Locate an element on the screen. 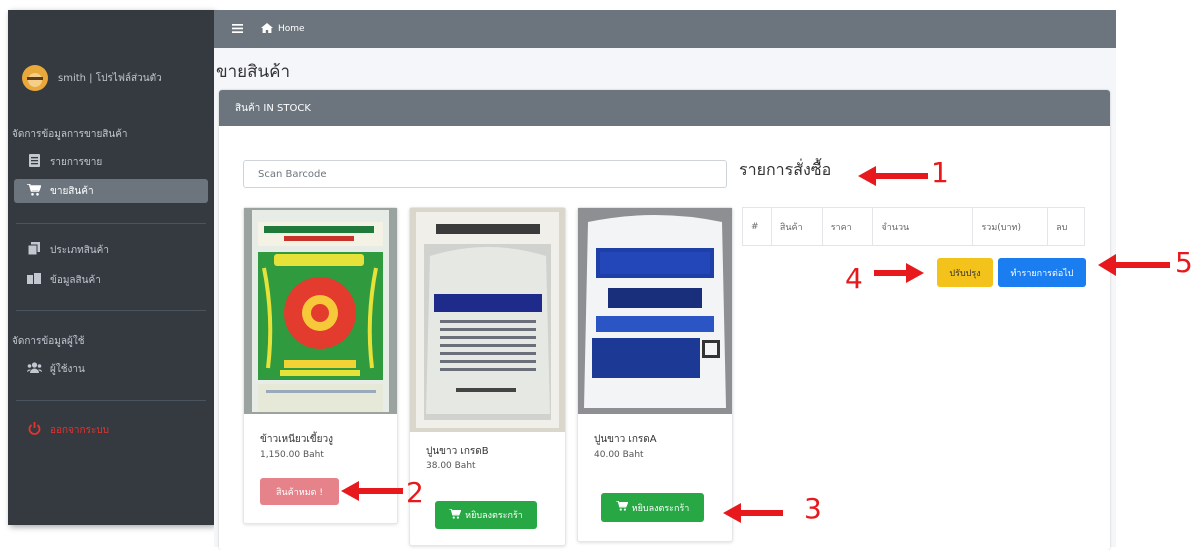  column-header-quantity: จำนวน is located at coordinates (923, 226).